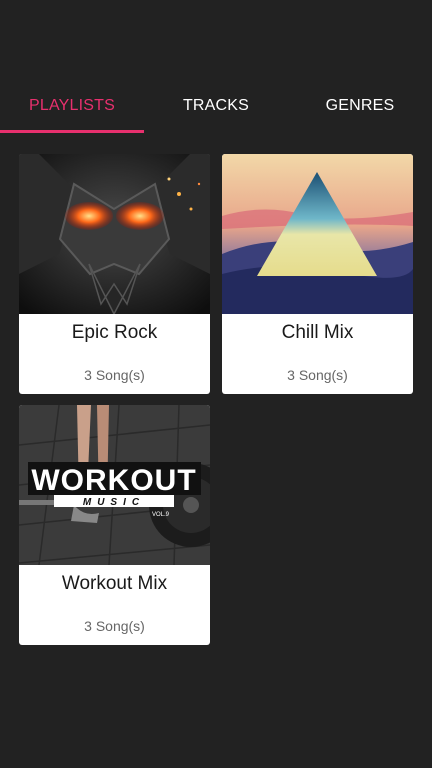 The width and height of the screenshot is (432, 768). I want to click on playlist-card-chill-mix: Chill Mix 3 Song(s), so click(317, 274).